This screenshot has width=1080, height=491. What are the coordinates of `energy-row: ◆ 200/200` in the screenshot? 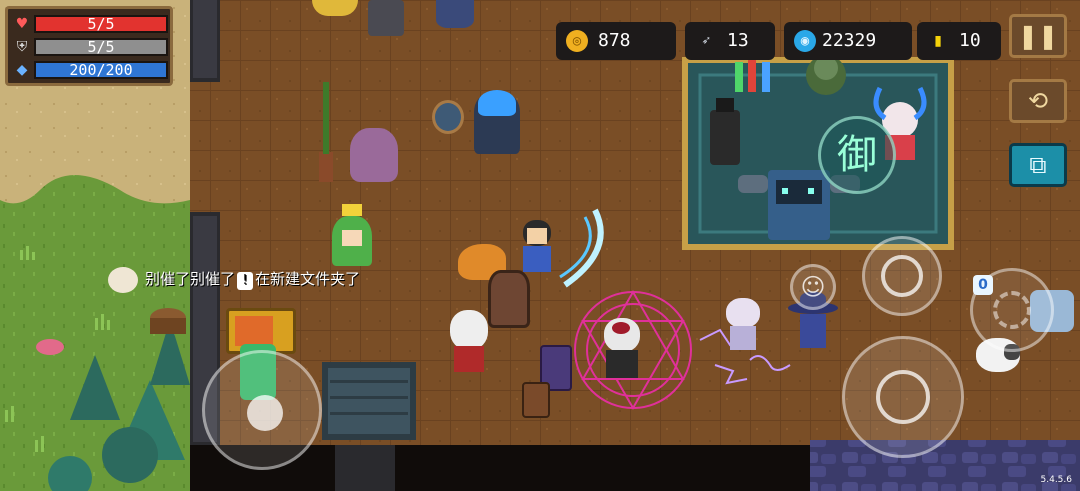 It's located at (91, 70).